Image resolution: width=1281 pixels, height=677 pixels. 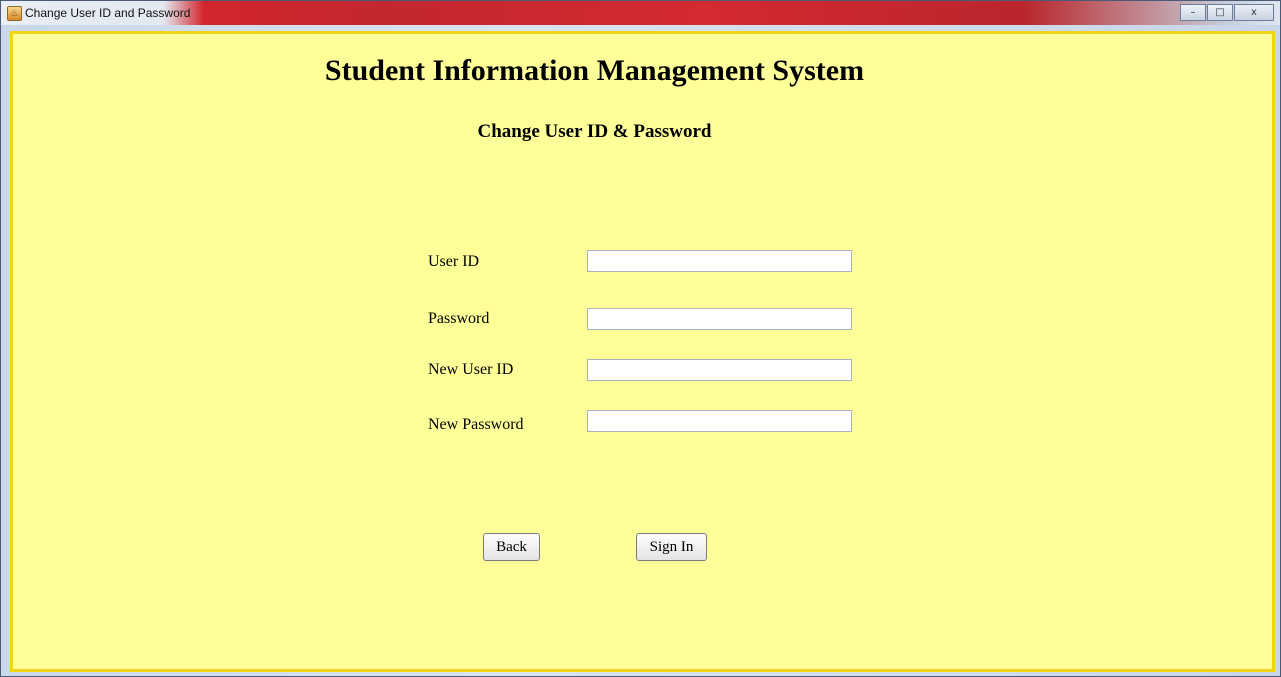 What do you see at coordinates (1193, 12) in the screenshot?
I see `minimize-button: –` at bounding box center [1193, 12].